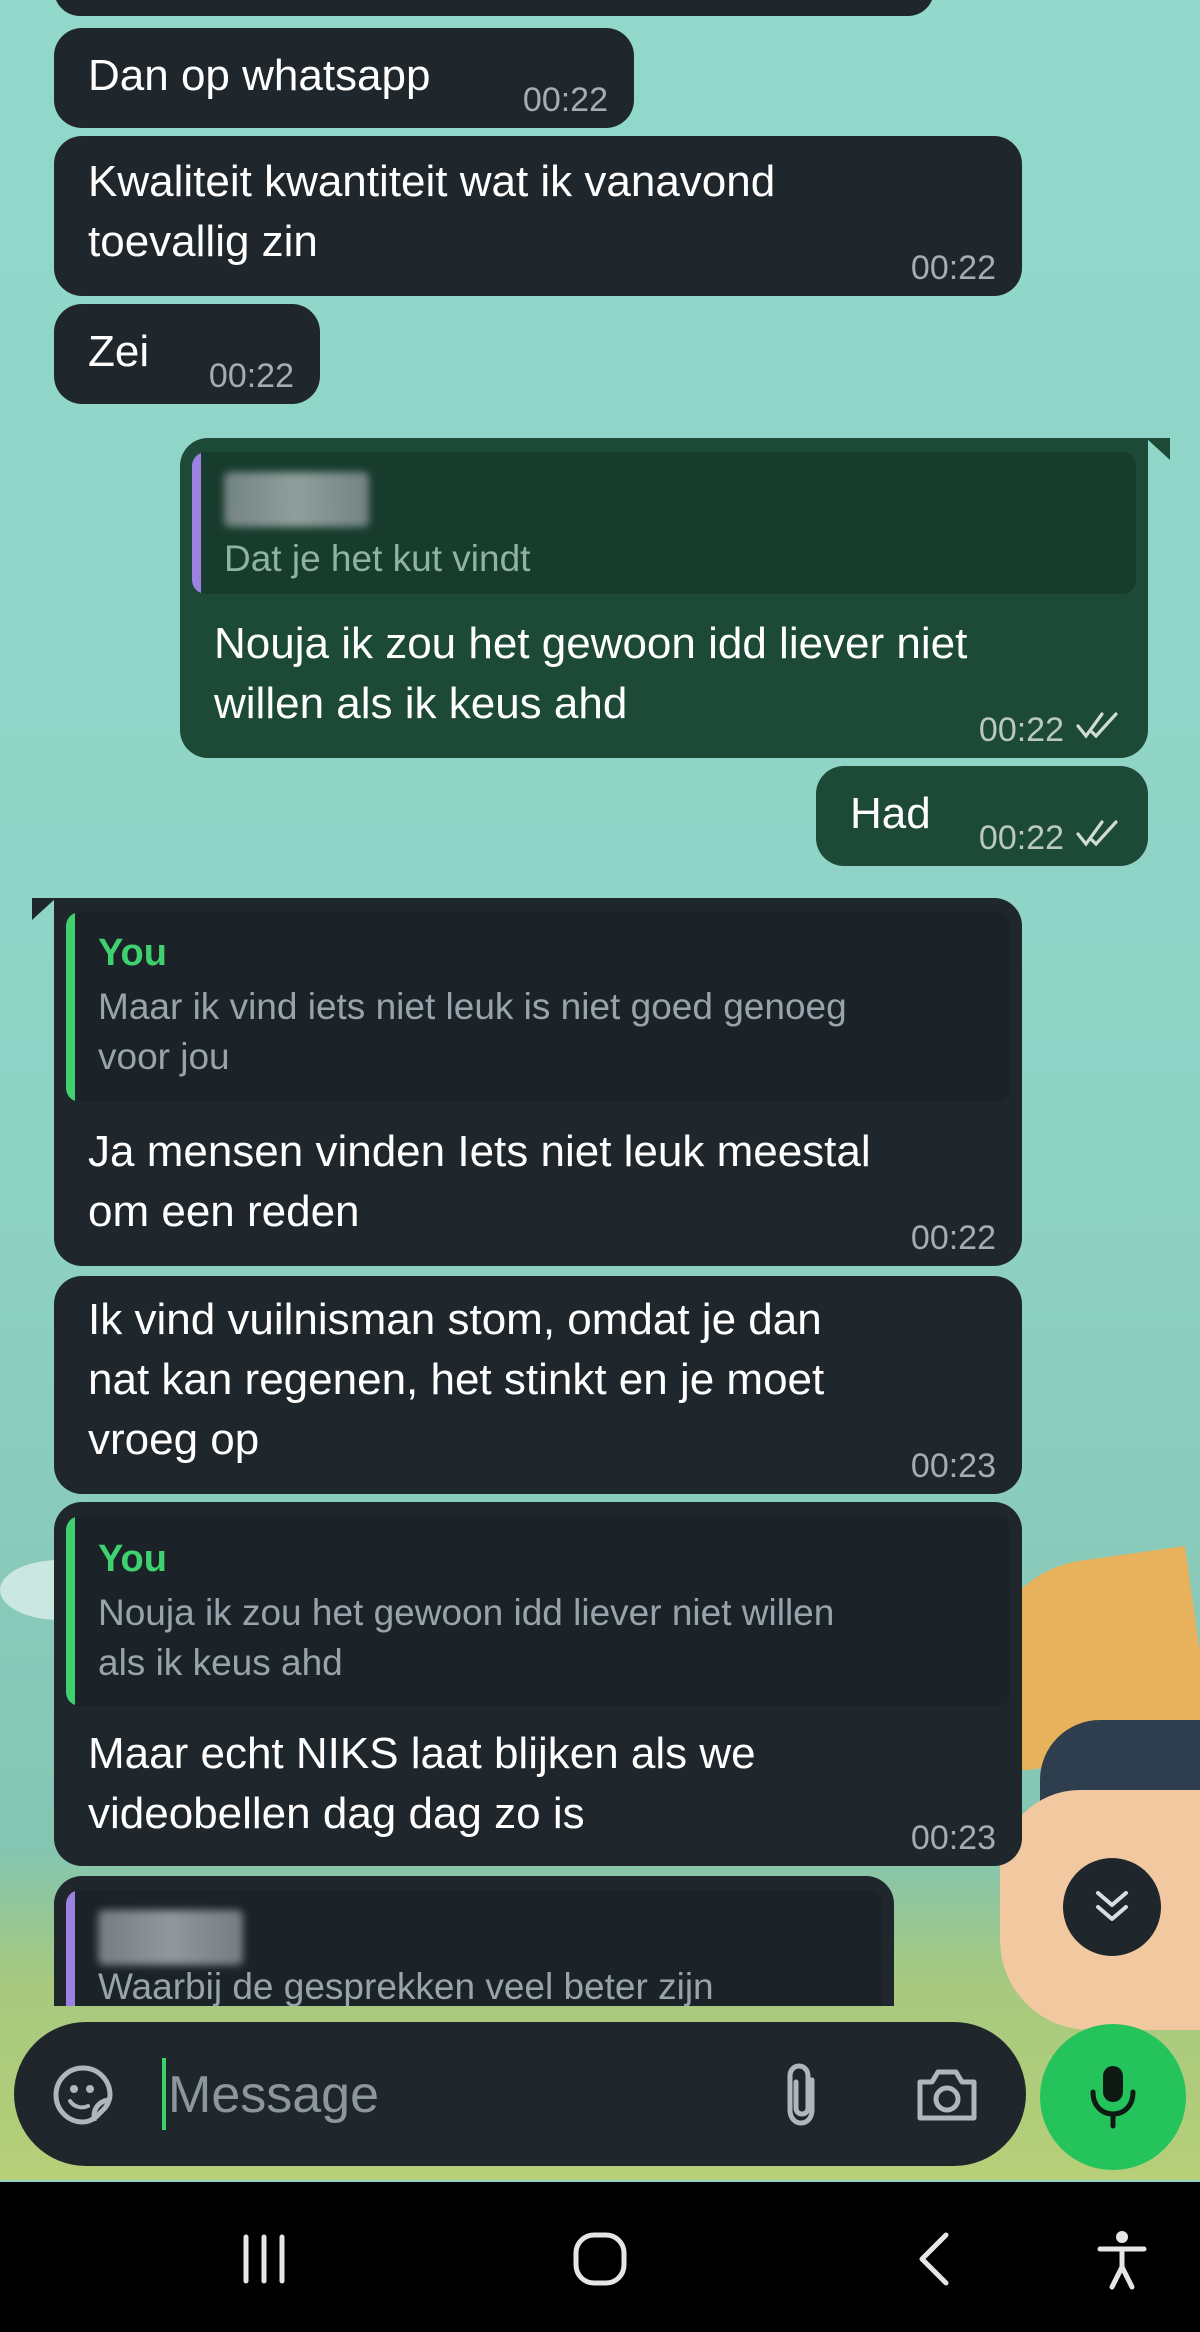 Image resolution: width=1200 pixels, height=2332 pixels. Describe the element at coordinates (494, 8) in the screenshot. I see `previous-message-edge` at that location.